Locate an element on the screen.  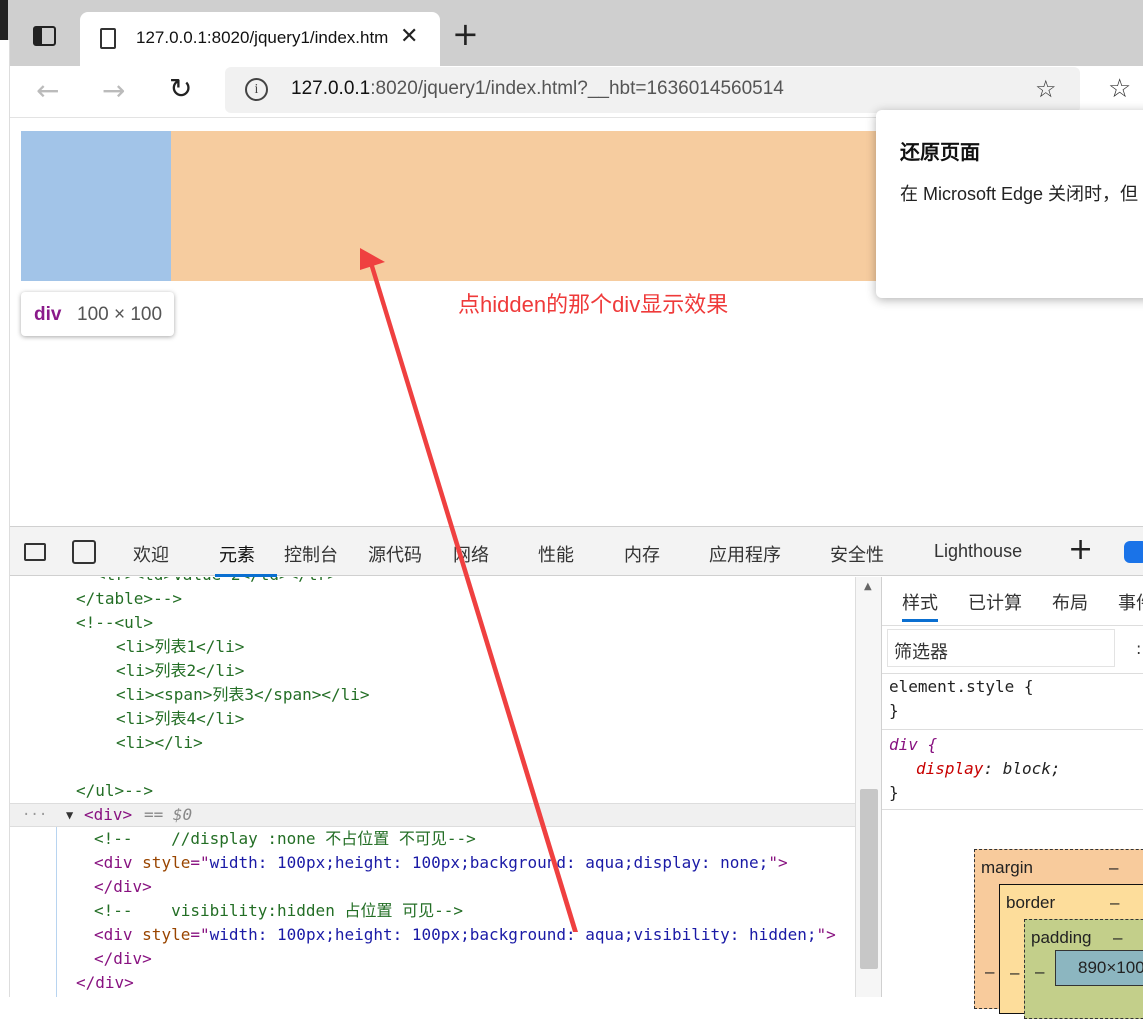
info-icon: i is located at coordinates (256, 89).